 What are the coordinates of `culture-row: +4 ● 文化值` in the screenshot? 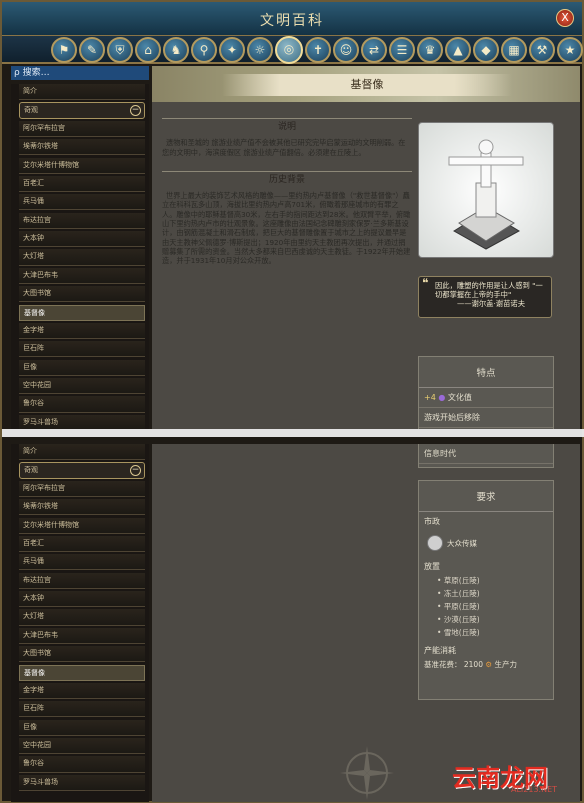 It's located at (486, 398).